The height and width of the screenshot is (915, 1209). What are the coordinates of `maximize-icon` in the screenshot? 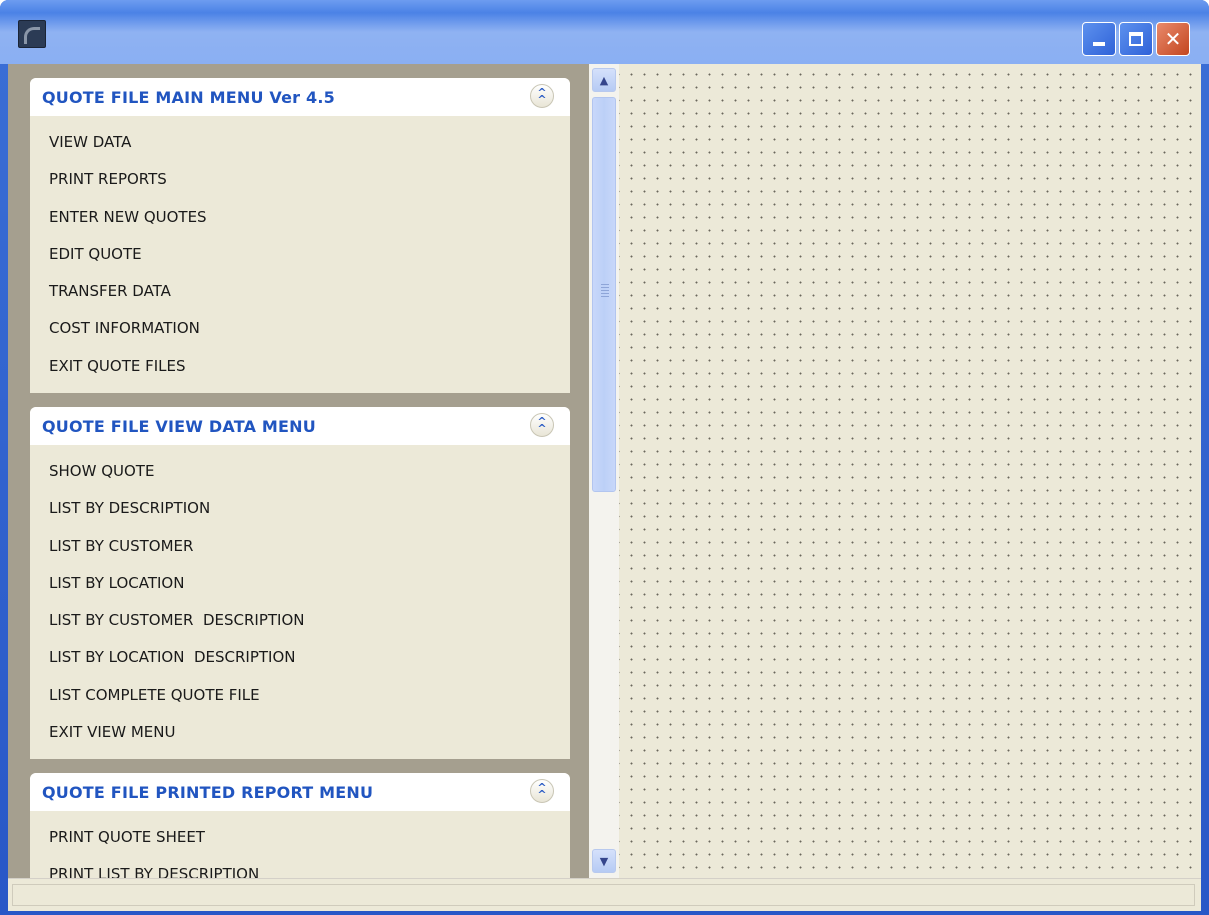 It's located at (1136, 39).